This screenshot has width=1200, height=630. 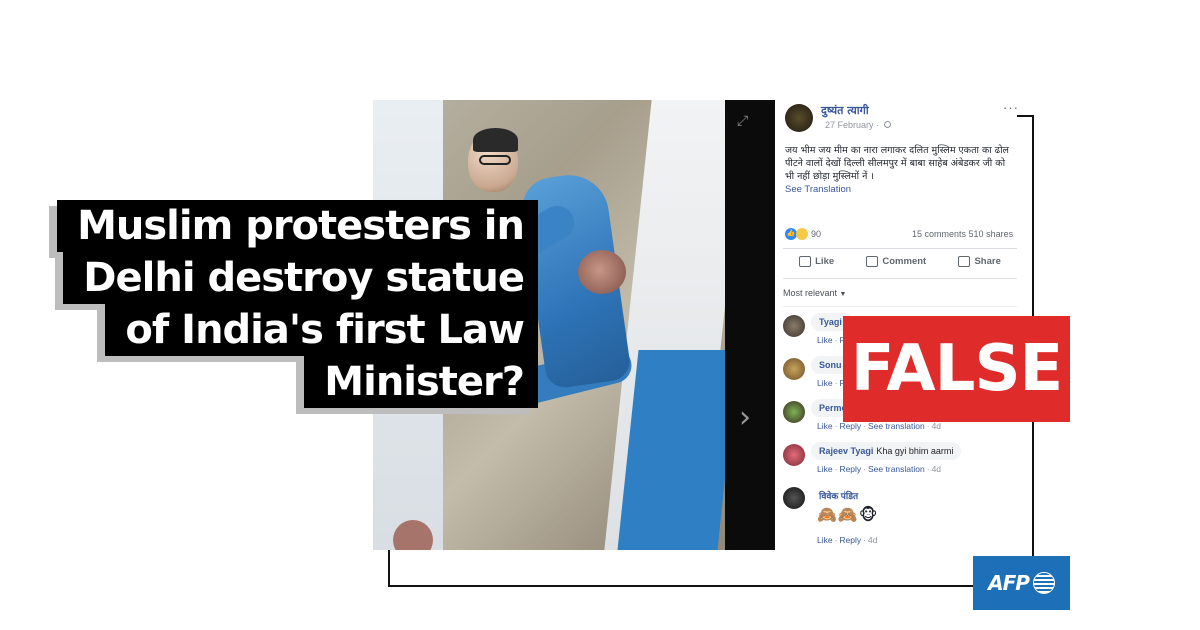 What do you see at coordinates (846, 451) in the screenshot?
I see `commenter-name: Rajeev Tyagi` at bounding box center [846, 451].